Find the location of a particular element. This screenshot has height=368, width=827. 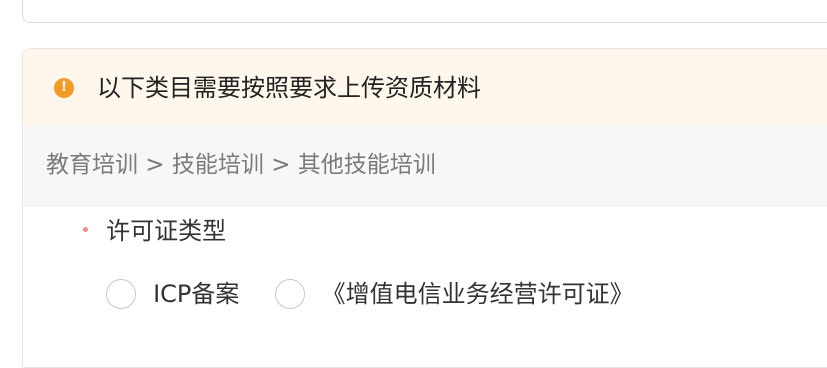

radio-label-icp: ICP备案 is located at coordinates (196, 294).